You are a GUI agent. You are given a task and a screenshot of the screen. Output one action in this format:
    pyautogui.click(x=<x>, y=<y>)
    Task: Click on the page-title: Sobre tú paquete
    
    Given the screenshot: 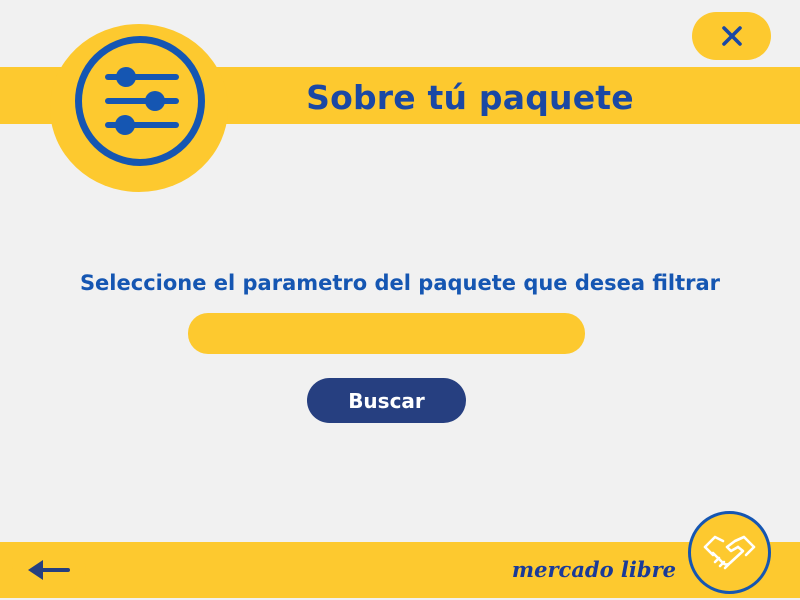 What is the action you would take?
    pyautogui.click(x=470, y=97)
    